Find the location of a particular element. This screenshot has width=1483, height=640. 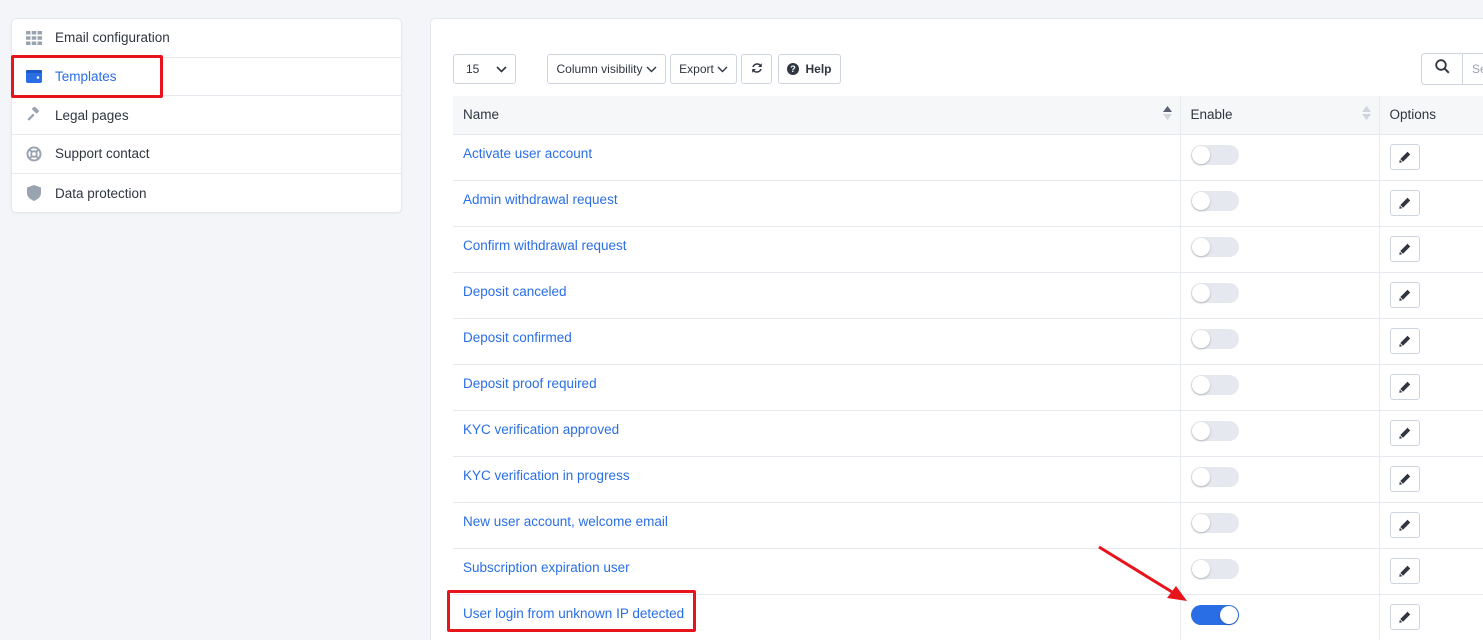

template-name-link: User login from unknown IP detected is located at coordinates (816, 617).